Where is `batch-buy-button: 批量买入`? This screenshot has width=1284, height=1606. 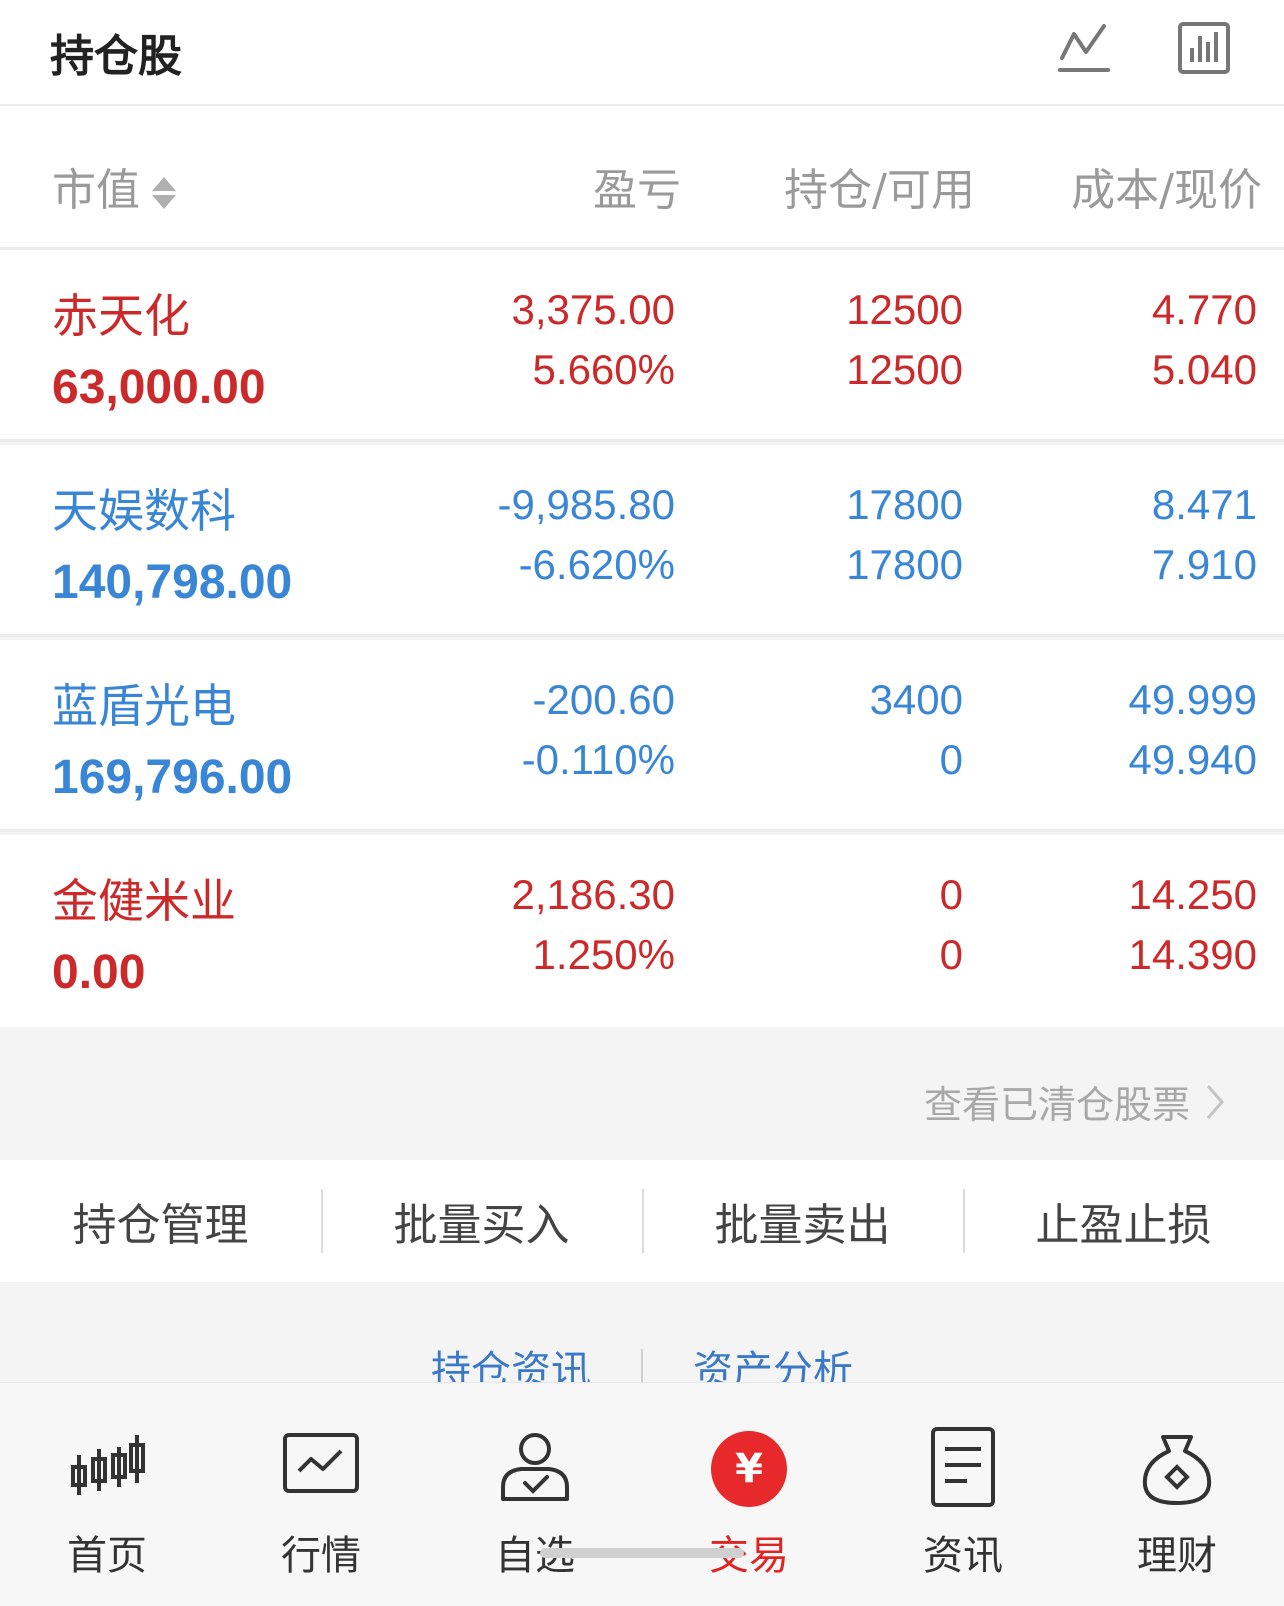 batch-buy-button: 批量买入 is located at coordinates (481, 1221).